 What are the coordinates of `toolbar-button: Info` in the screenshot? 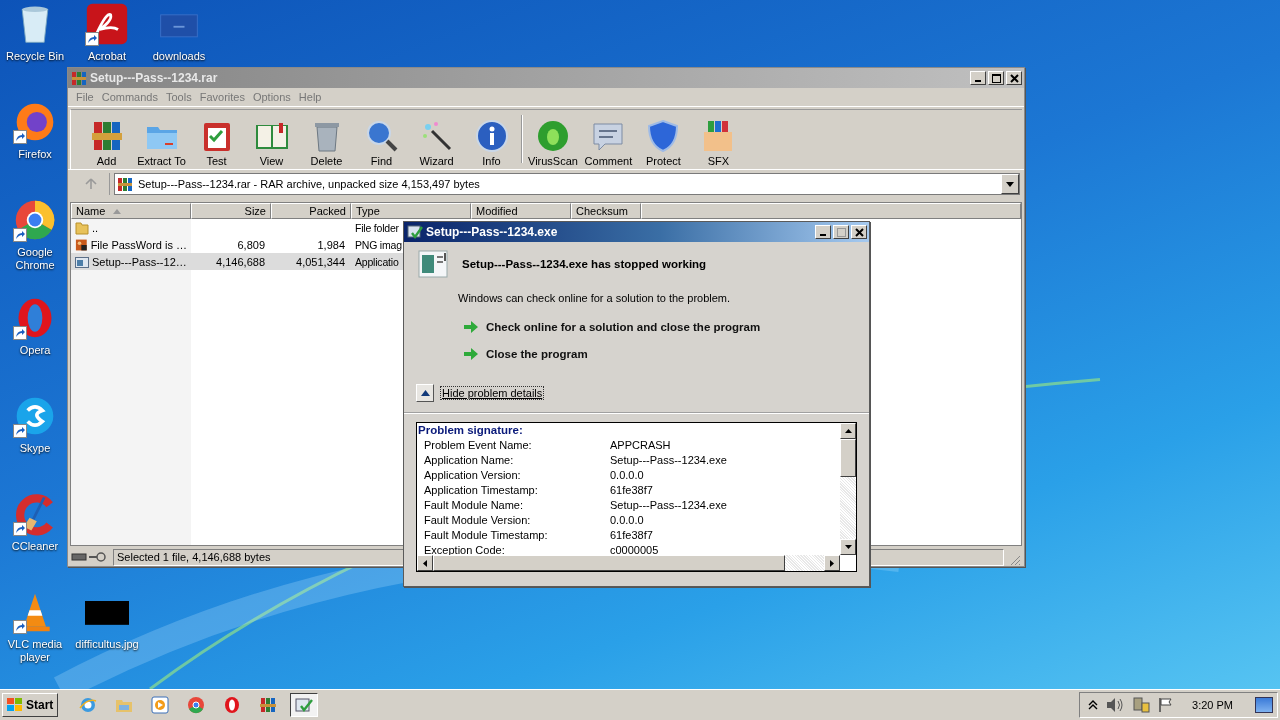 It's located at (491, 143).